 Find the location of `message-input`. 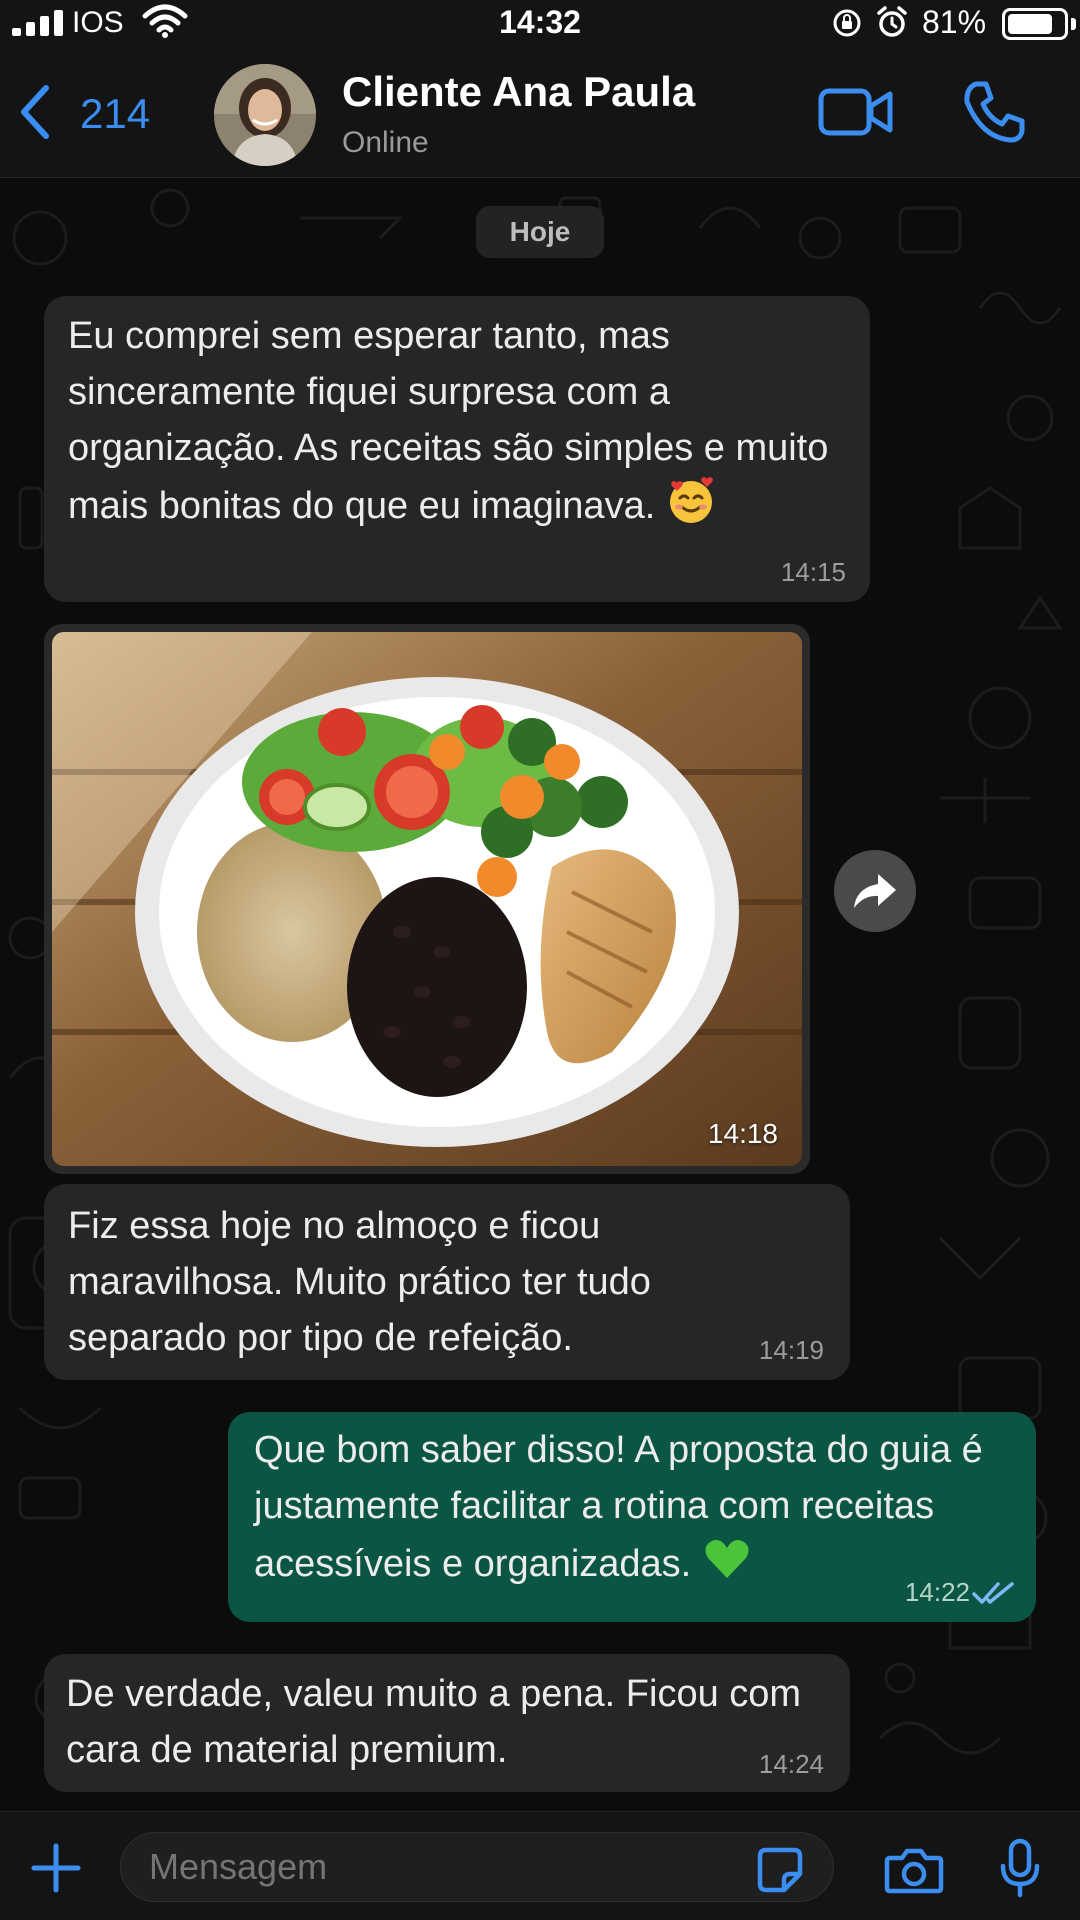

message-input is located at coordinates (477, 1867).